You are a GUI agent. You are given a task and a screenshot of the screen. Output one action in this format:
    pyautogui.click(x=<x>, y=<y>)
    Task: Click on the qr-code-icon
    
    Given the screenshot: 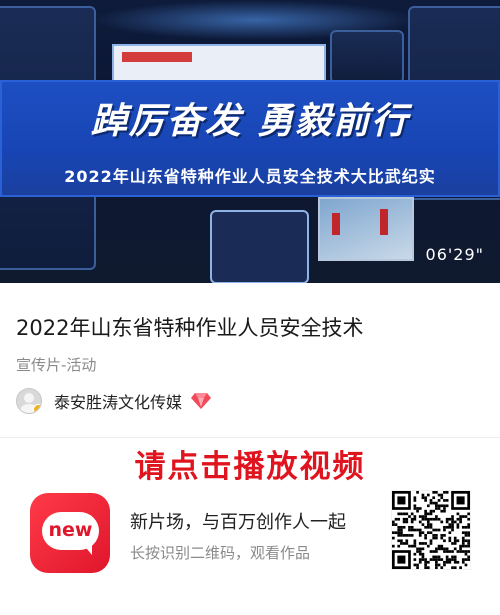 What is the action you would take?
    pyautogui.click(x=431, y=530)
    